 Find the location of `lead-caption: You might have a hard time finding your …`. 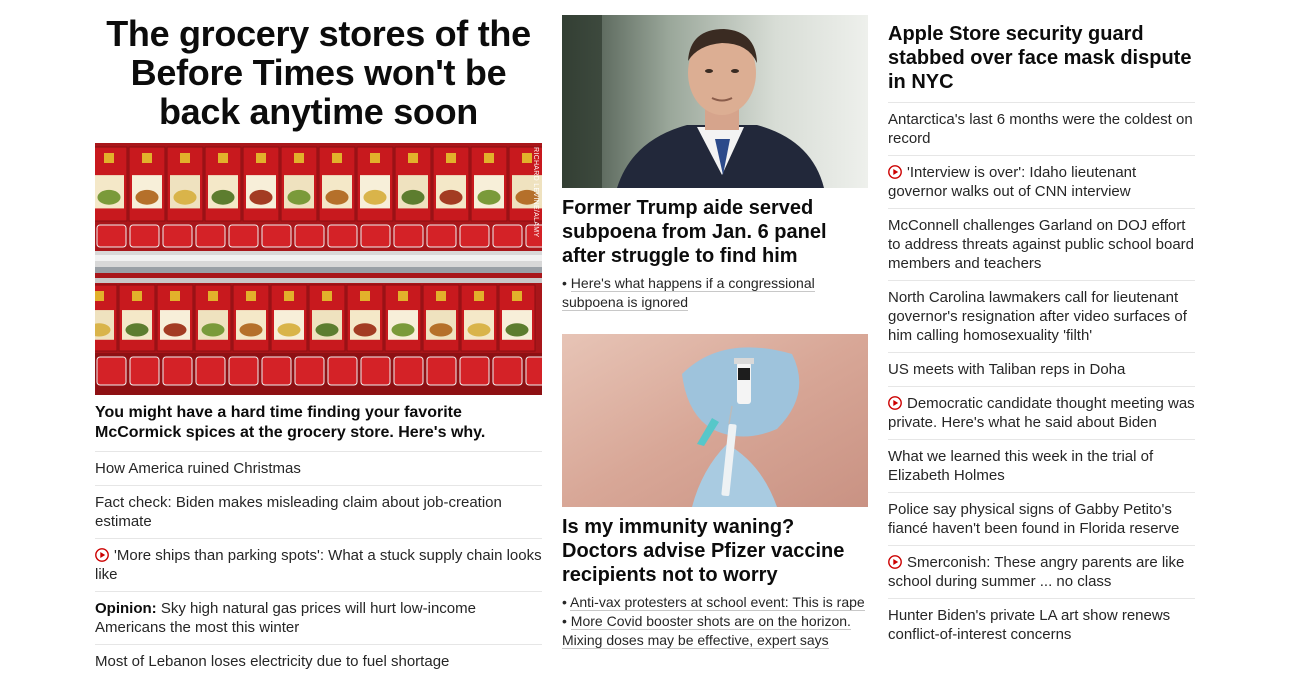

lead-caption: You might have a hard time finding your … is located at coordinates (318, 427).